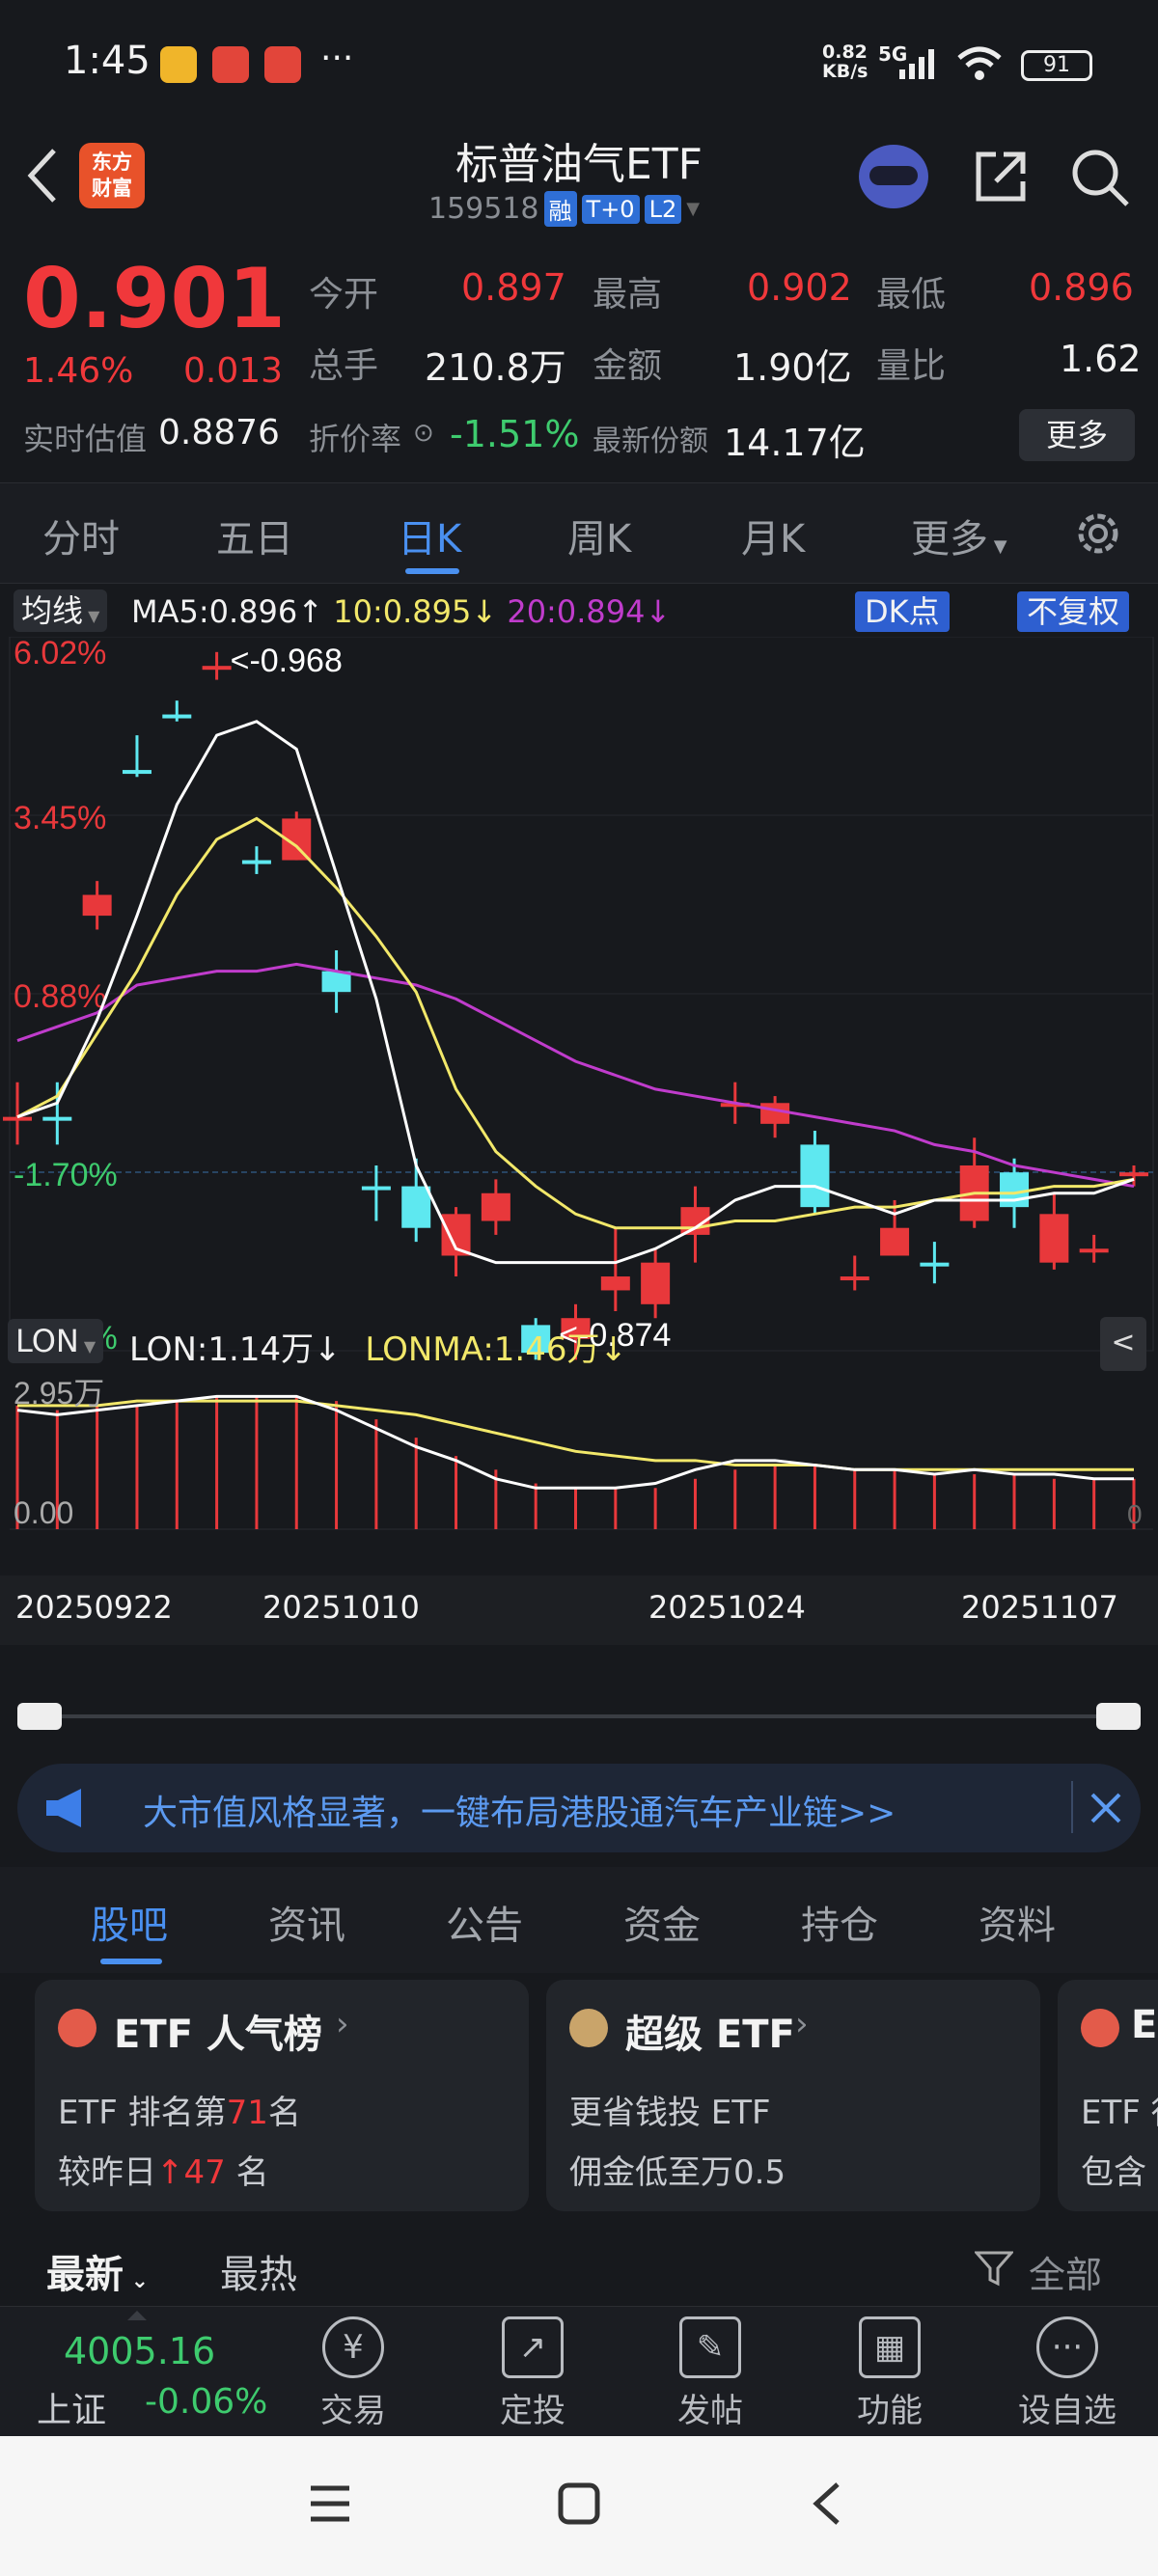 This screenshot has height=2576, width=1158. I want to click on change-amount: 0.013, so click(233, 371).